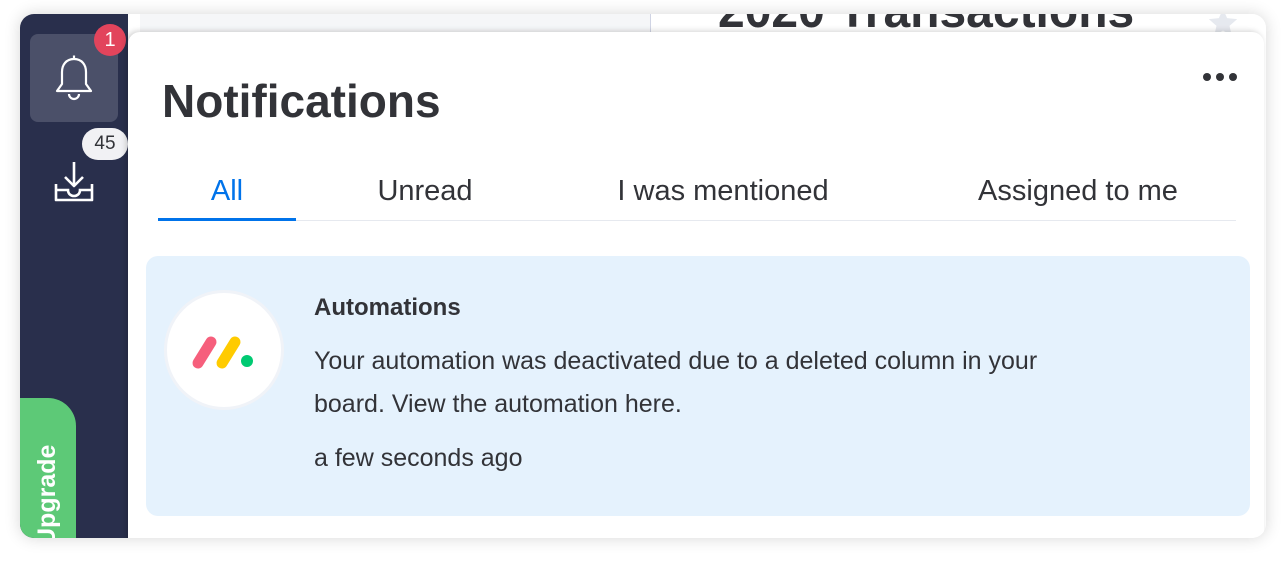 This screenshot has width=1286, height=564. Describe the element at coordinates (74, 276) in the screenshot. I see `left-sidebar: 1 45 Upgrade` at that location.